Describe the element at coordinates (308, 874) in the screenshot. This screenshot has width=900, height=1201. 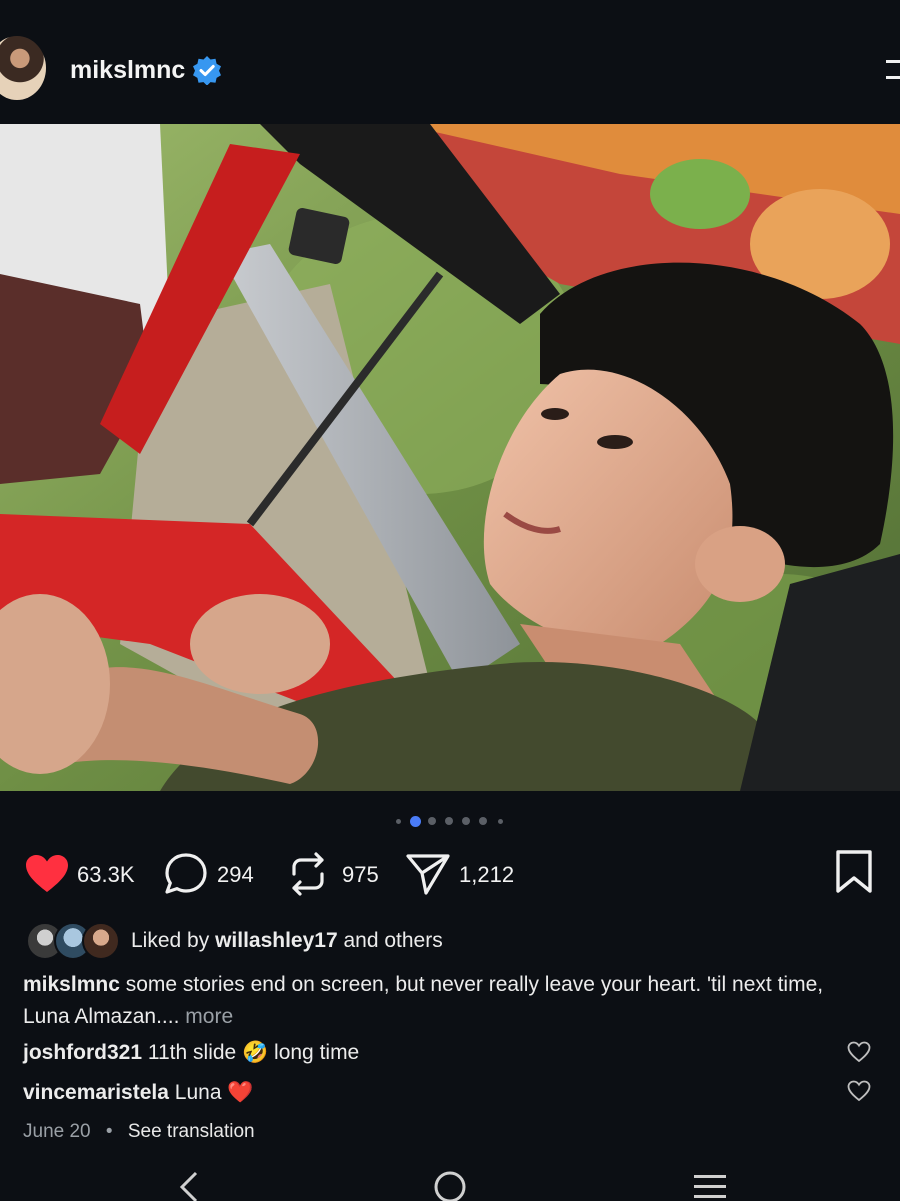
I see `repost-icon` at that location.